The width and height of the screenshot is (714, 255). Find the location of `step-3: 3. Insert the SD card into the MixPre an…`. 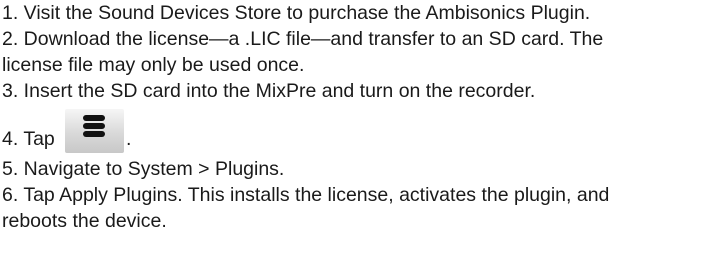

step-3: 3. Insert the SD card into the MixPre an… is located at coordinates (269, 91).